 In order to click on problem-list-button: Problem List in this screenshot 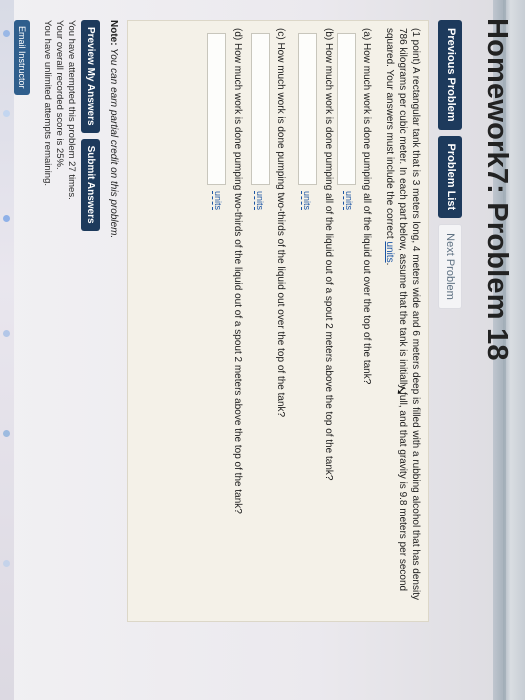, I will do `click(450, 177)`.